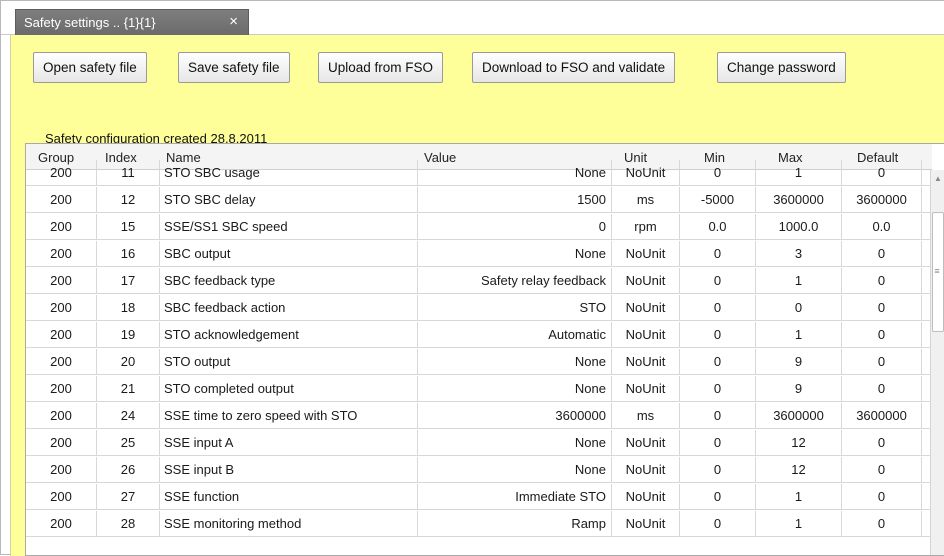 The image size is (944, 556). I want to click on table-row: 200 25 SSE input A None NoUnit 0 12 0, so click(479, 443).